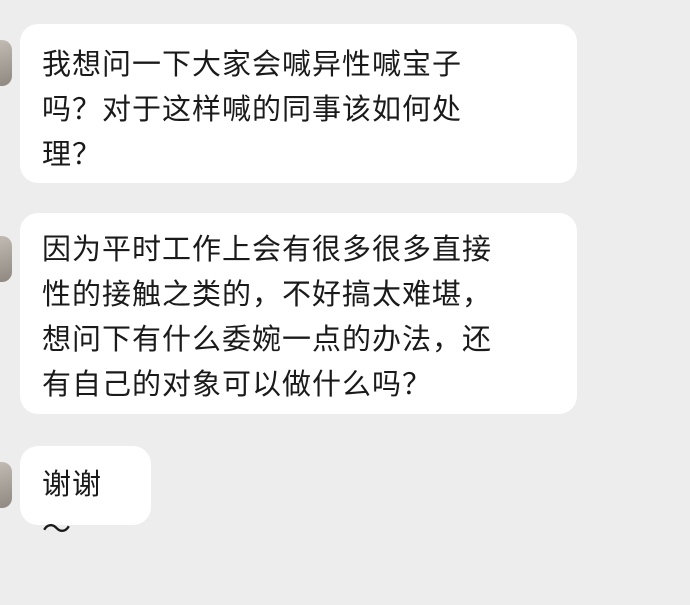  Describe the element at coordinates (72, 506) in the screenshot. I see `message-text: 谢谢～` at that location.